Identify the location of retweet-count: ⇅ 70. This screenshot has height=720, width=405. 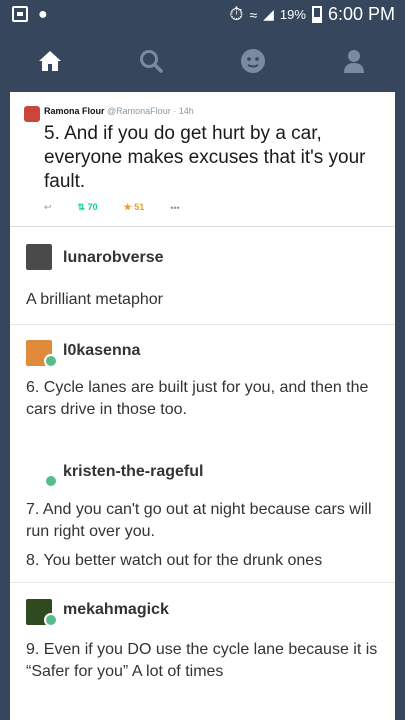
(87, 207).